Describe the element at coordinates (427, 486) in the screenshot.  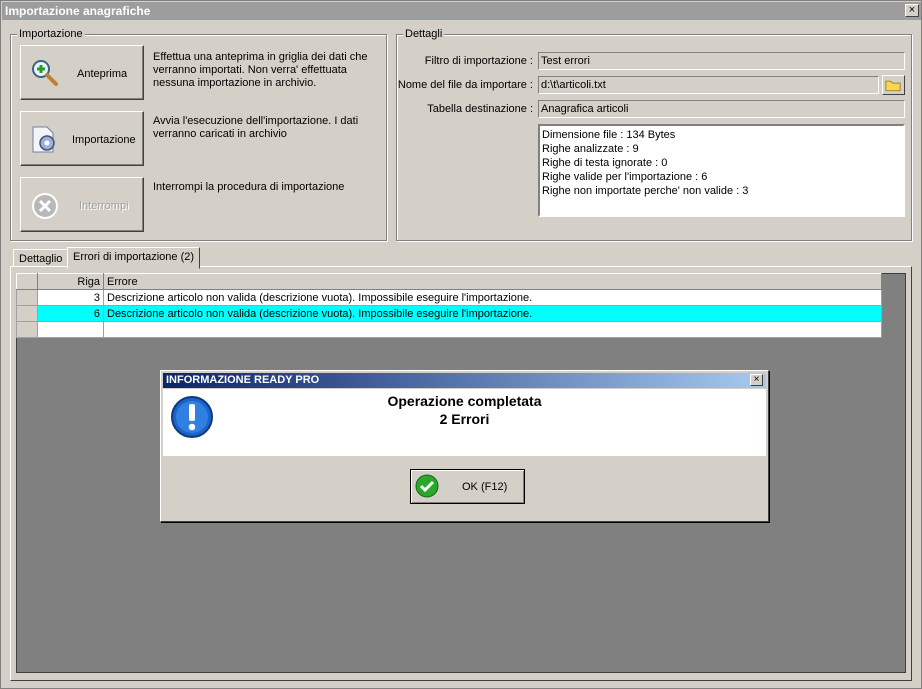
I see `checkmark-icon` at that location.